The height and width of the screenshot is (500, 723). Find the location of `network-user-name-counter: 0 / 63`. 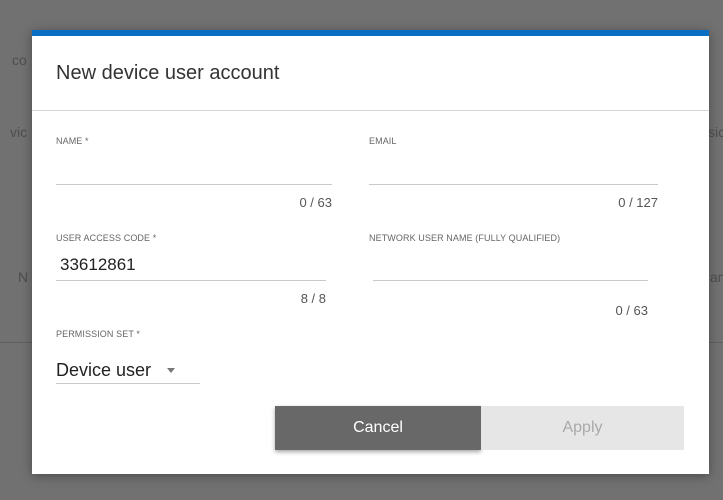

network-user-name-counter: 0 / 63 is located at coordinates (631, 310).